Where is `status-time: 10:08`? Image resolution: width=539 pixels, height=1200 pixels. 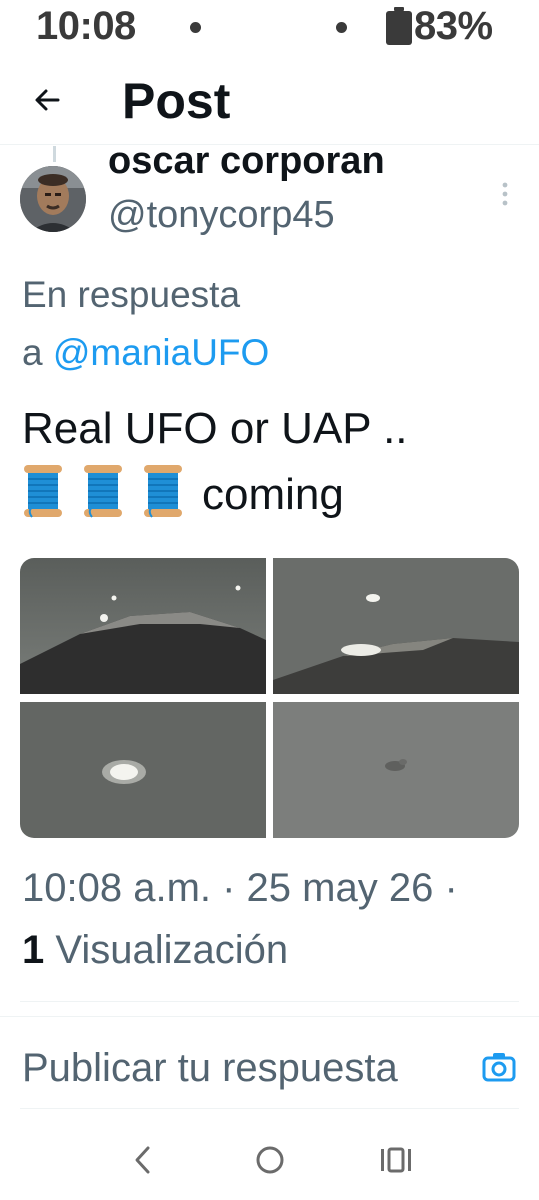
status-time: 10:08 is located at coordinates (86, 26).